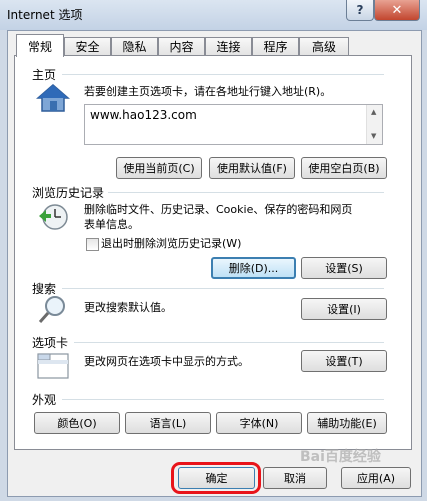 This screenshot has width=427, height=501. I want to click on house-icon, so click(53, 99).